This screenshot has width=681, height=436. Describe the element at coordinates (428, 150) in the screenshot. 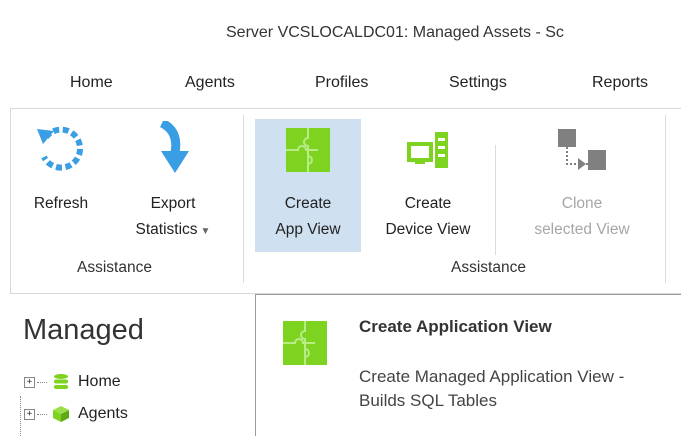

I see `device-icon` at that location.